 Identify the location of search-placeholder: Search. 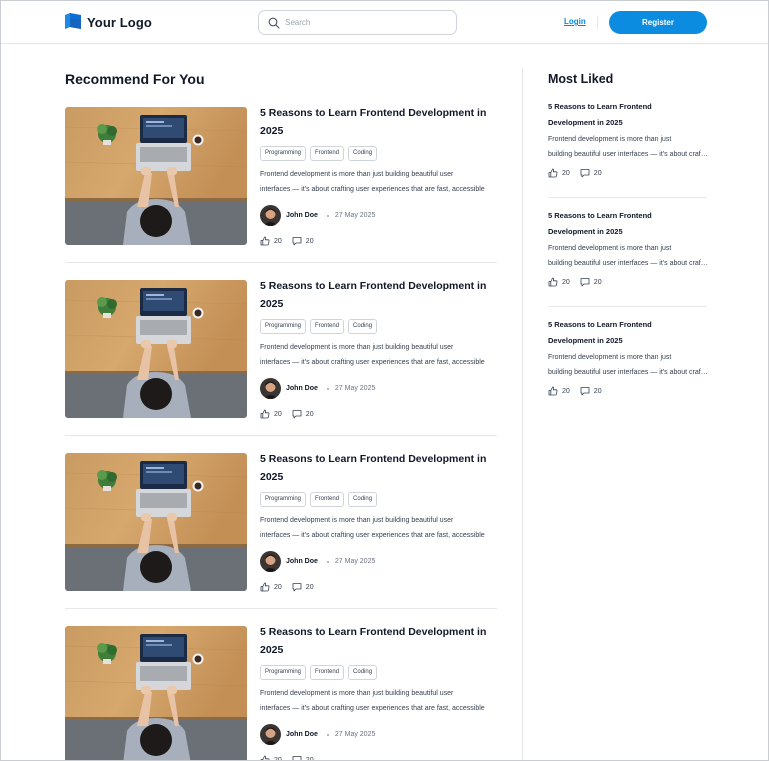
(298, 22).